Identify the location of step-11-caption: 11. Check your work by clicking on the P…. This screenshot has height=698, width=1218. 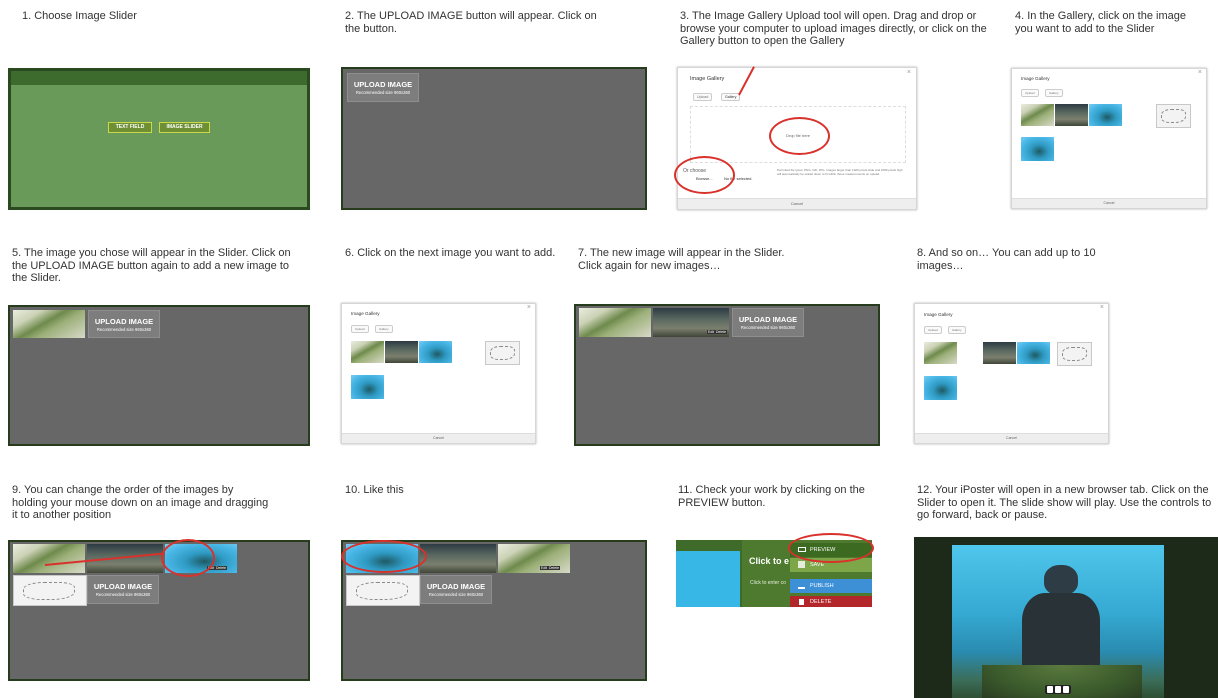
(771, 496).